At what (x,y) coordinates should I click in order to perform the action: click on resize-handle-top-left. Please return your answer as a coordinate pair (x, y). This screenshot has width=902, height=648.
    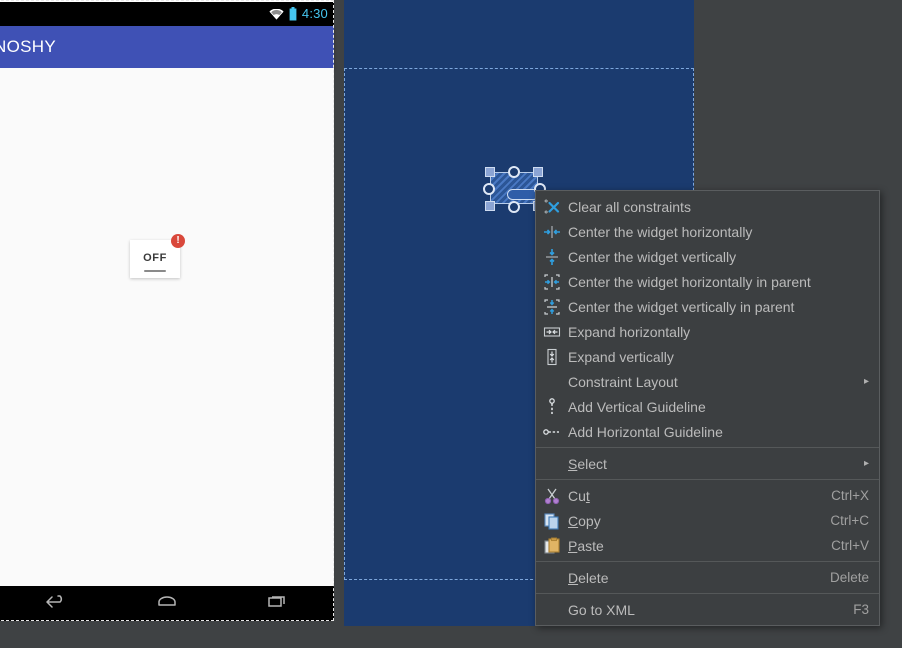
    Looking at the image, I should click on (490, 172).